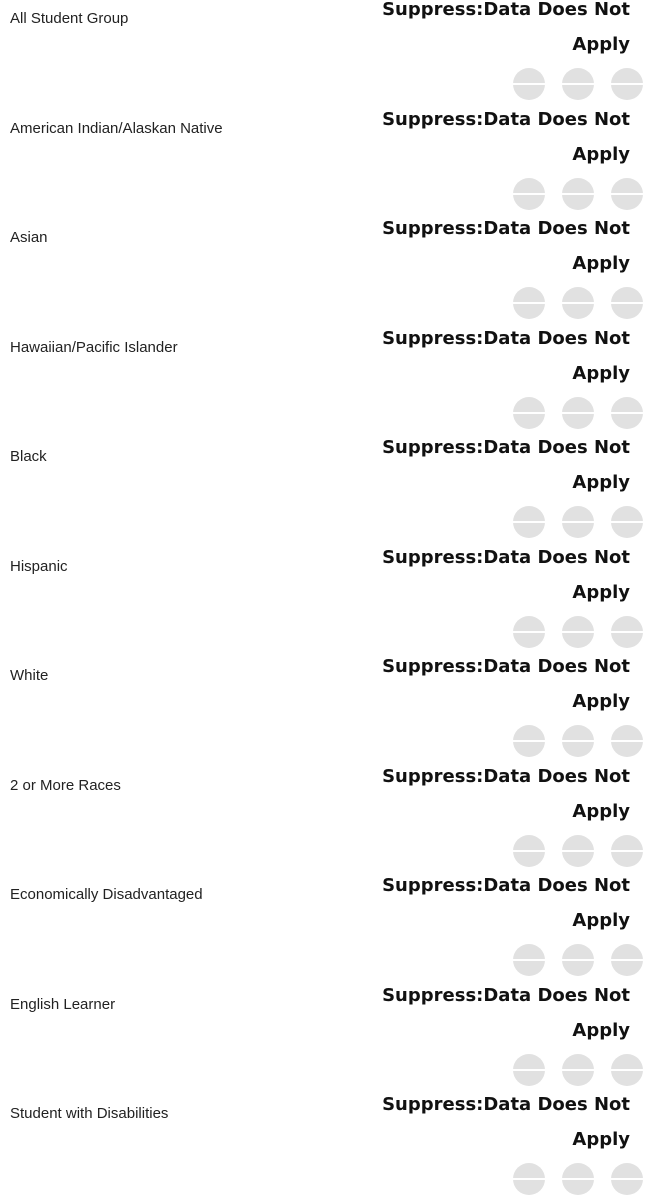  What do you see at coordinates (29, 237) in the screenshot?
I see `student-group-label: Asian` at bounding box center [29, 237].